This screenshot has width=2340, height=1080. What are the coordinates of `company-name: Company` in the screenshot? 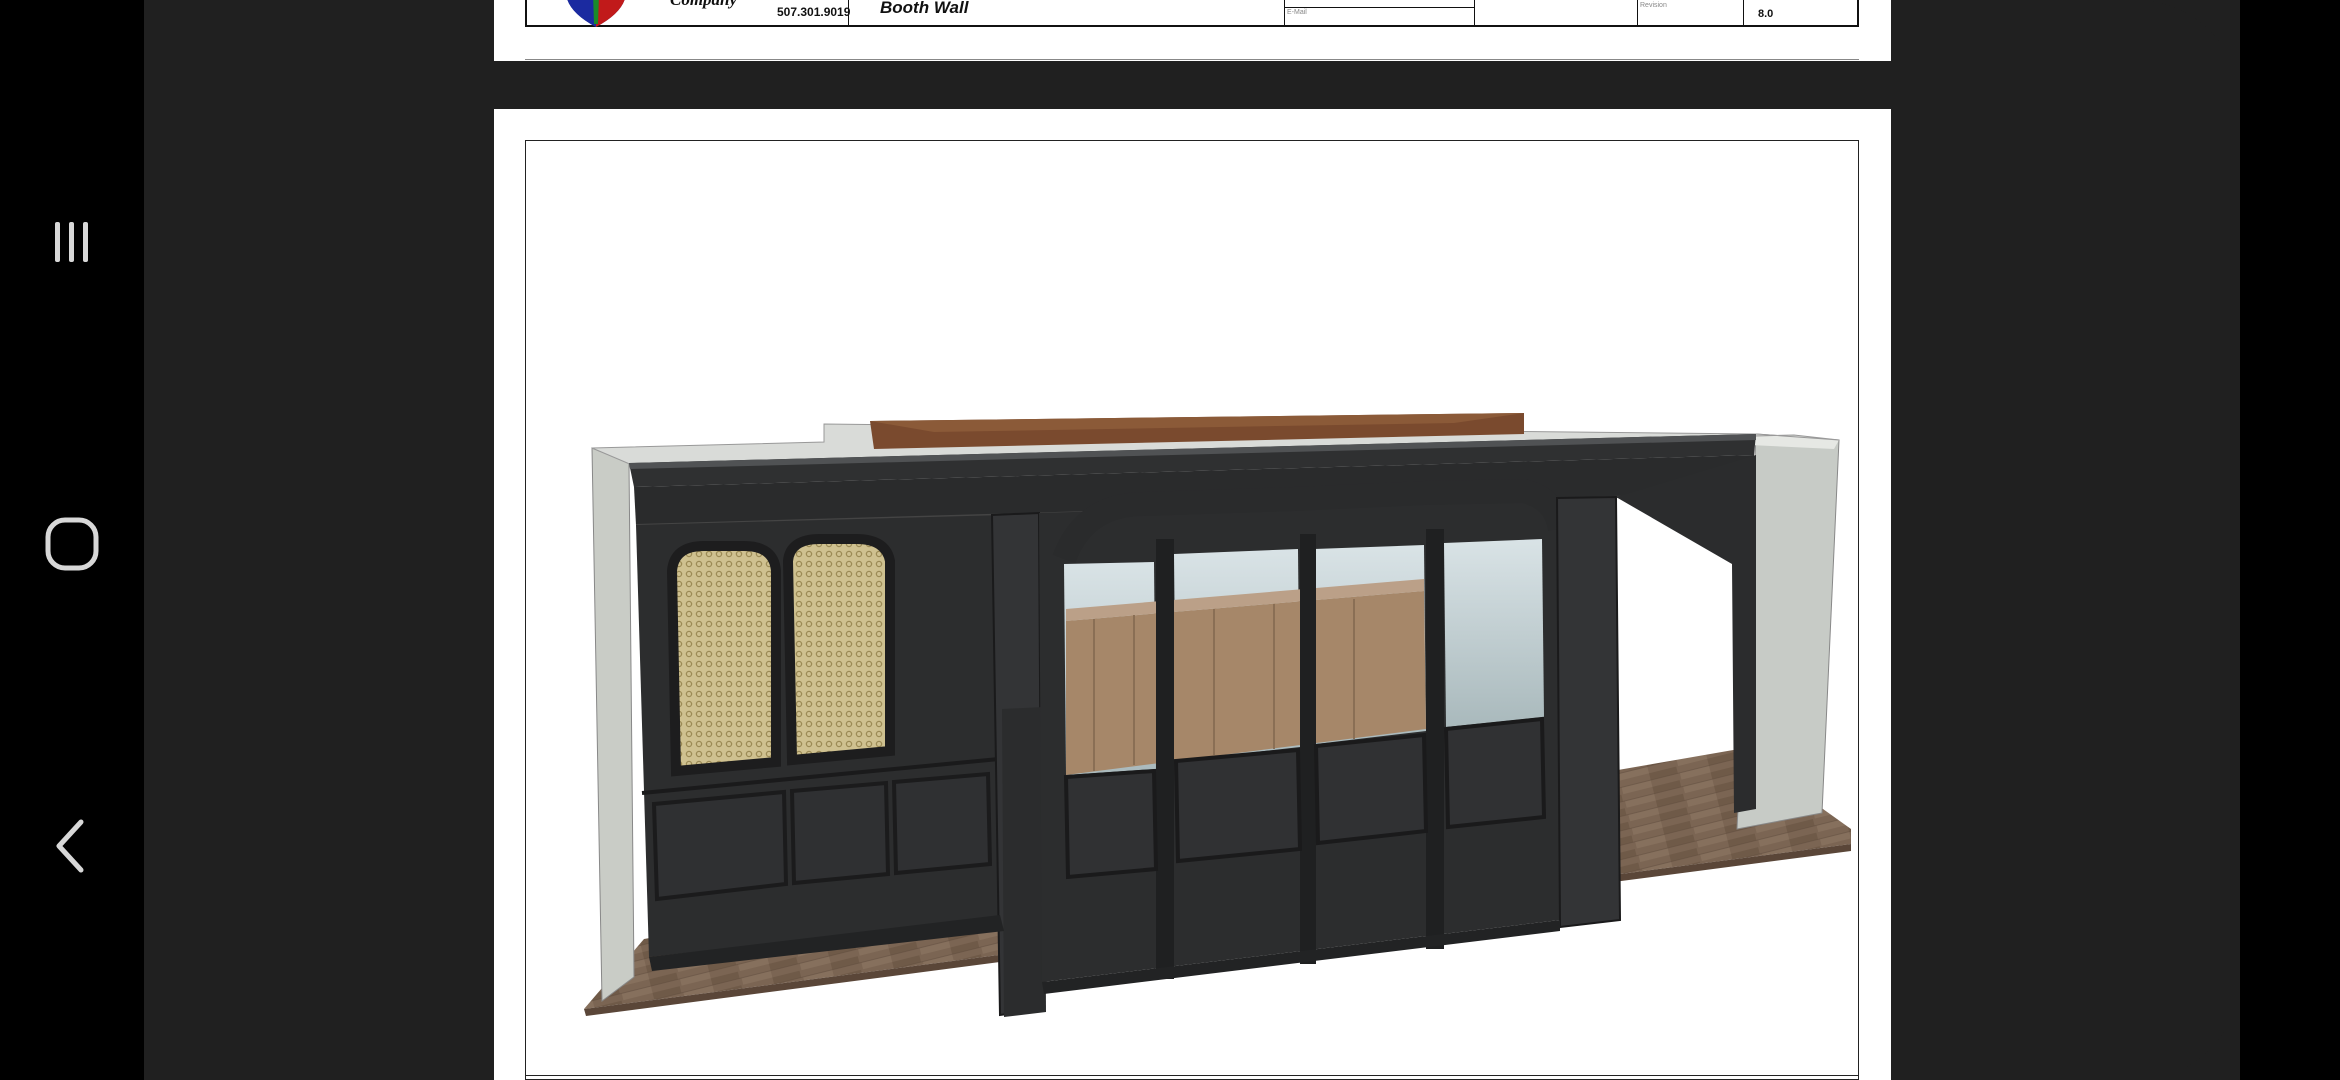 It's located at (703, 5).